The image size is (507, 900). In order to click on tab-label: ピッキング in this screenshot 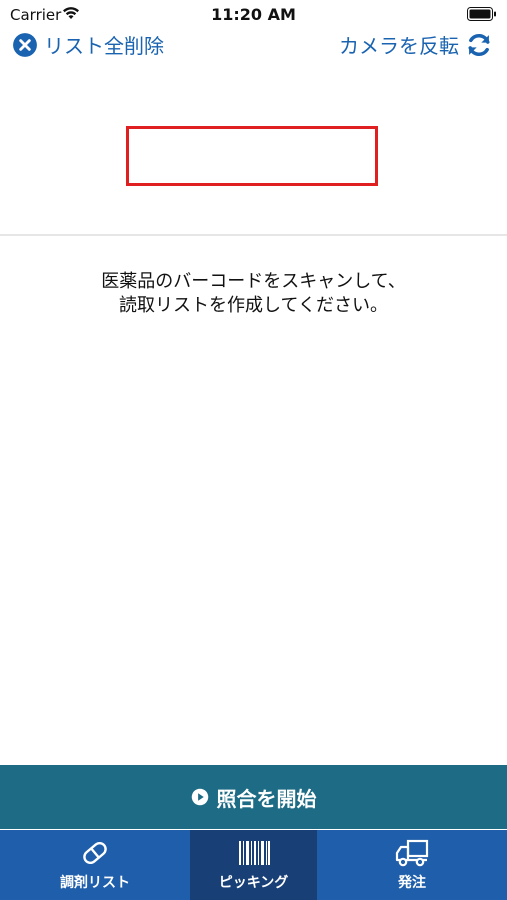, I will do `click(253, 883)`.